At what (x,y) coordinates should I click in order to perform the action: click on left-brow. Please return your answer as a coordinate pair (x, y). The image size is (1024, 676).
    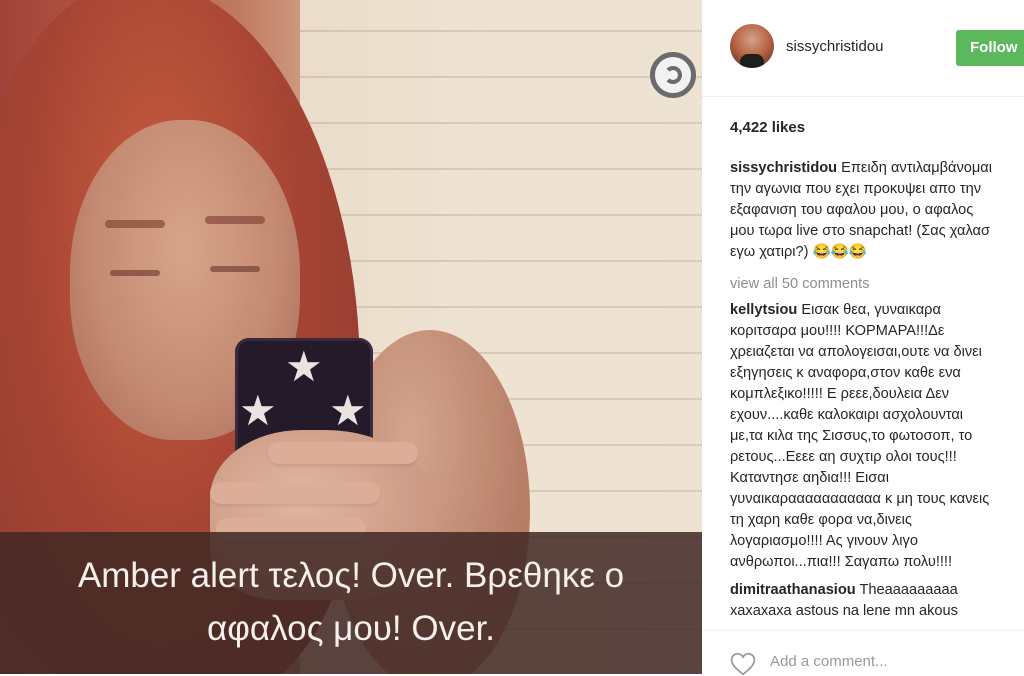
    Looking at the image, I should click on (135, 224).